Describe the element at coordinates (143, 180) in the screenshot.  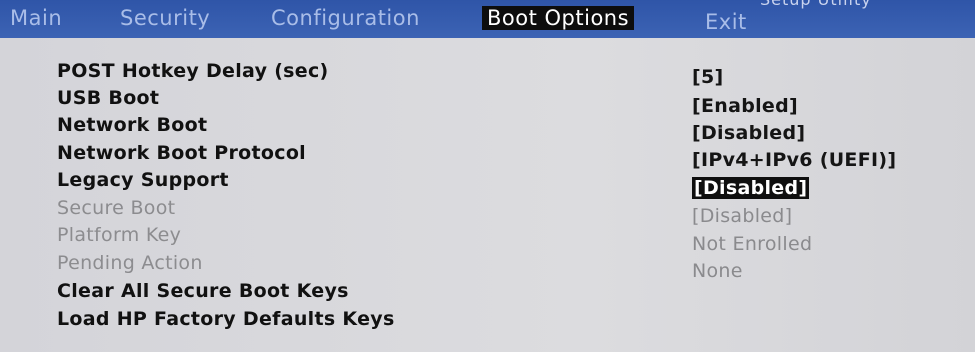
I see `setting-label-legacy-support: Legacy Support` at that location.